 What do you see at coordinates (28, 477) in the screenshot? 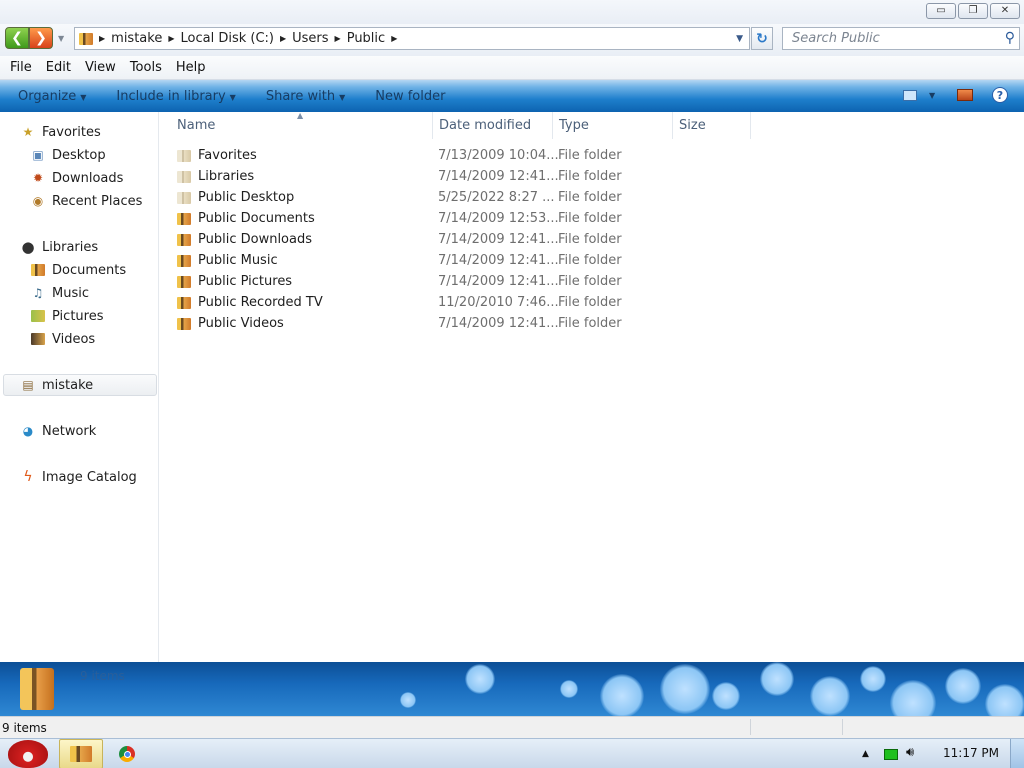
I see `image-catalog-icon: ϟ` at bounding box center [28, 477].